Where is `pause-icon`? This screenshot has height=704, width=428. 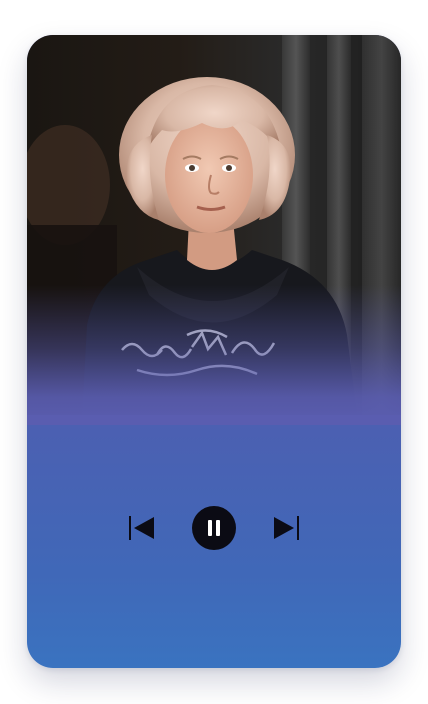 pause-icon is located at coordinates (214, 528).